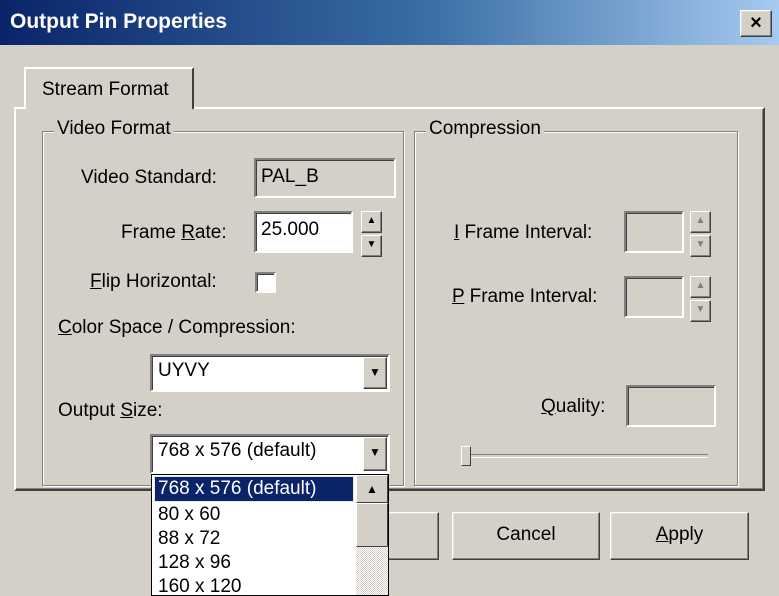 This screenshot has width=779, height=596. Describe the element at coordinates (254, 489) in the screenshot. I see `list-item: 768 x 576 (default)` at that location.